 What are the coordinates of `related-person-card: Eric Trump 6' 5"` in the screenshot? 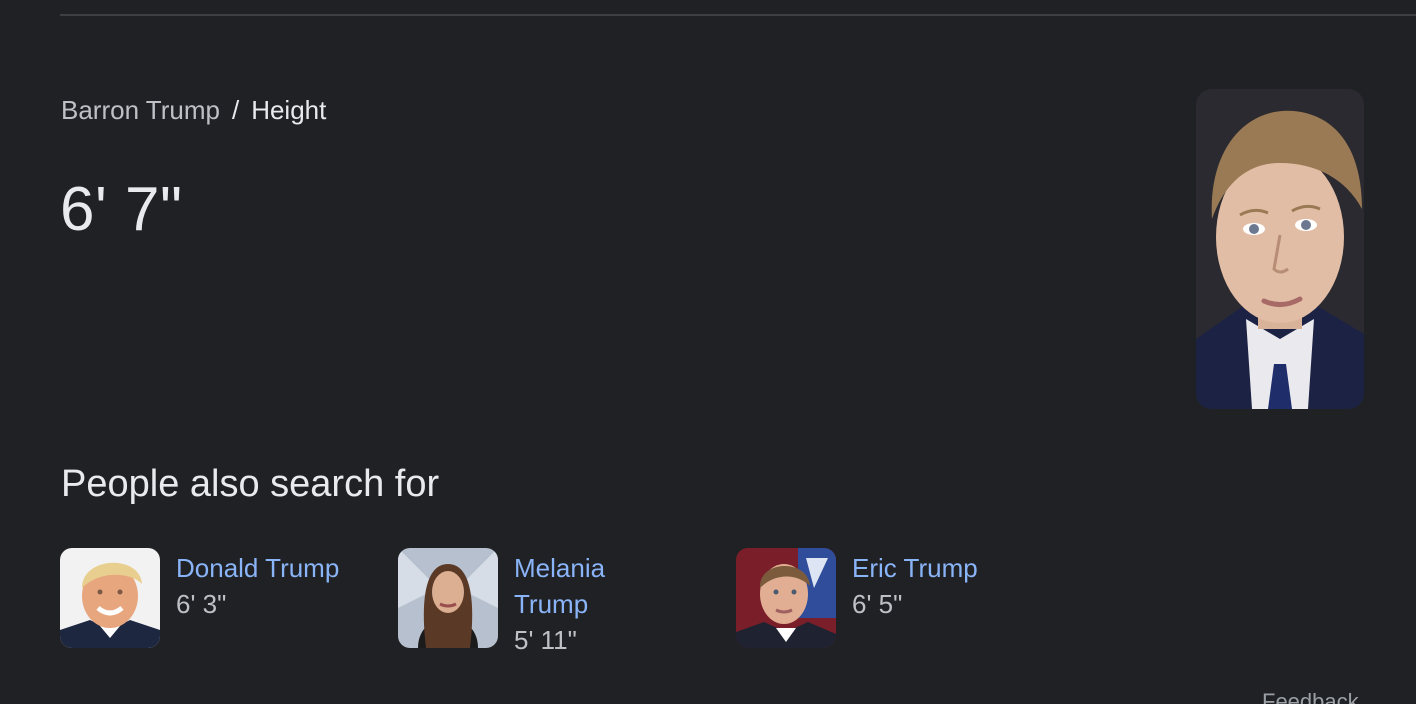 It's located at (857, 598).